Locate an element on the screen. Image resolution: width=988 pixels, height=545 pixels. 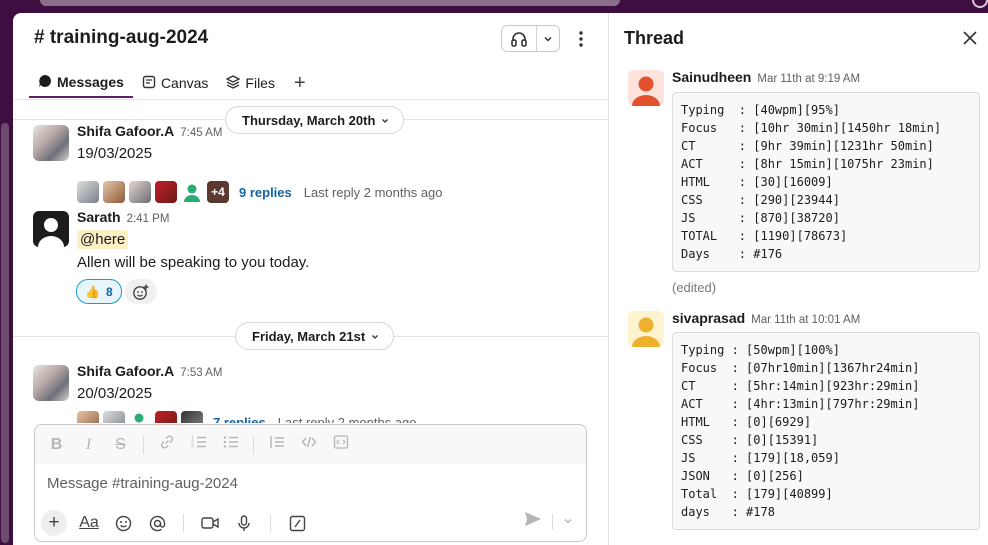
composer-actions: + Aa is located at coordinates (311, 523).